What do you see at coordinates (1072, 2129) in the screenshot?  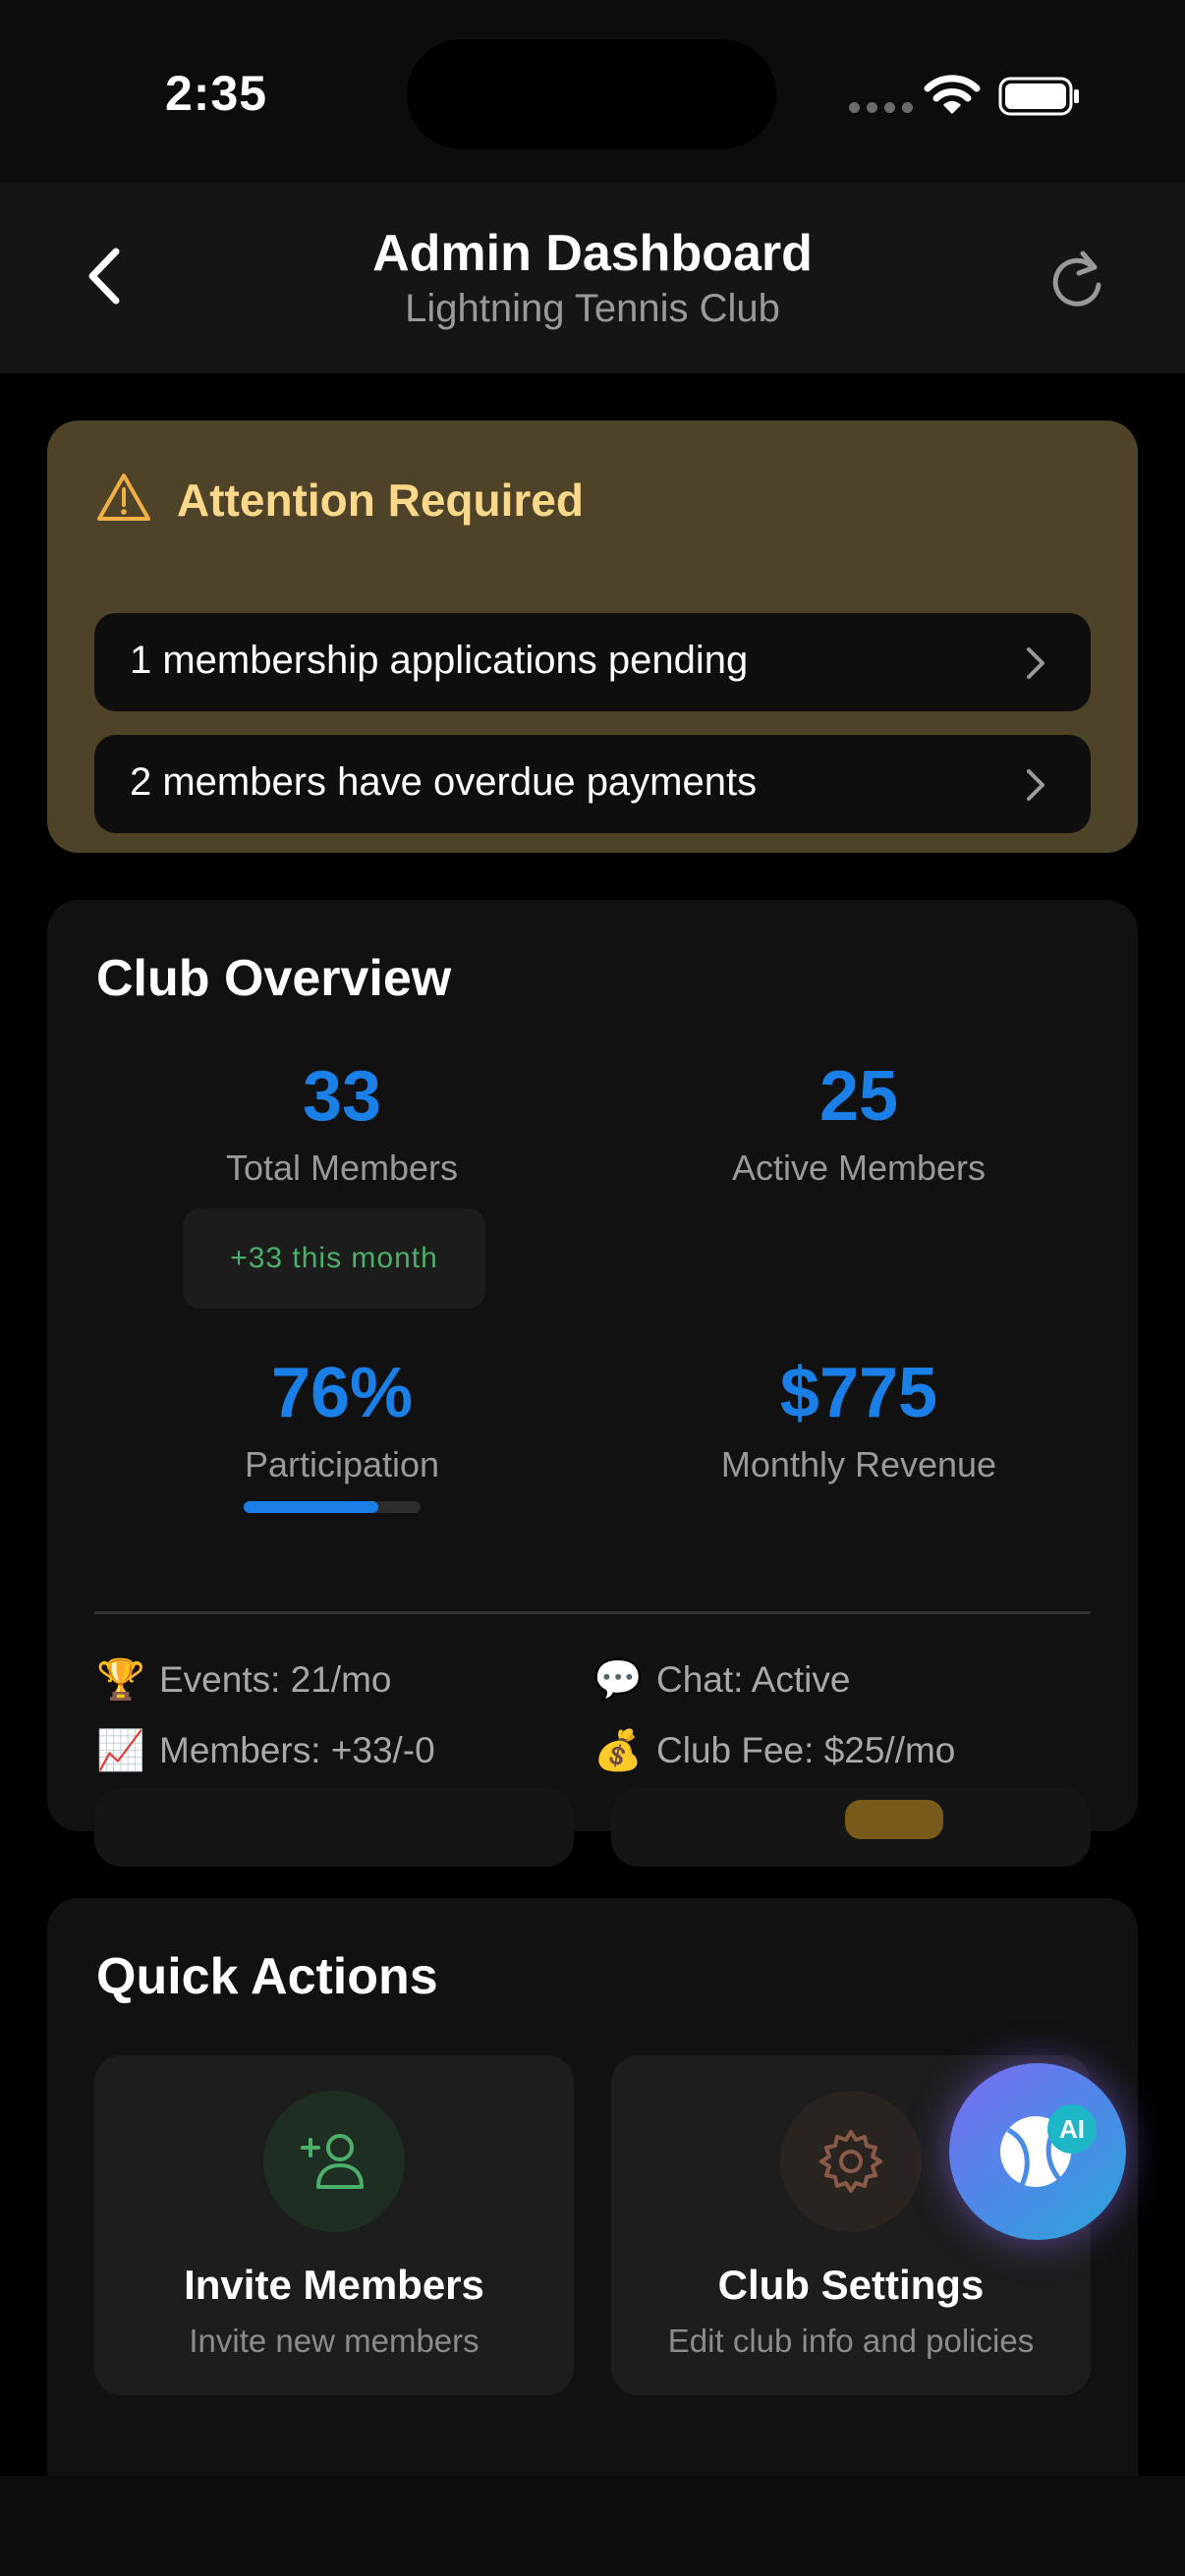 I see `ai-badge: AI` at bounding box center [1072, 2129].